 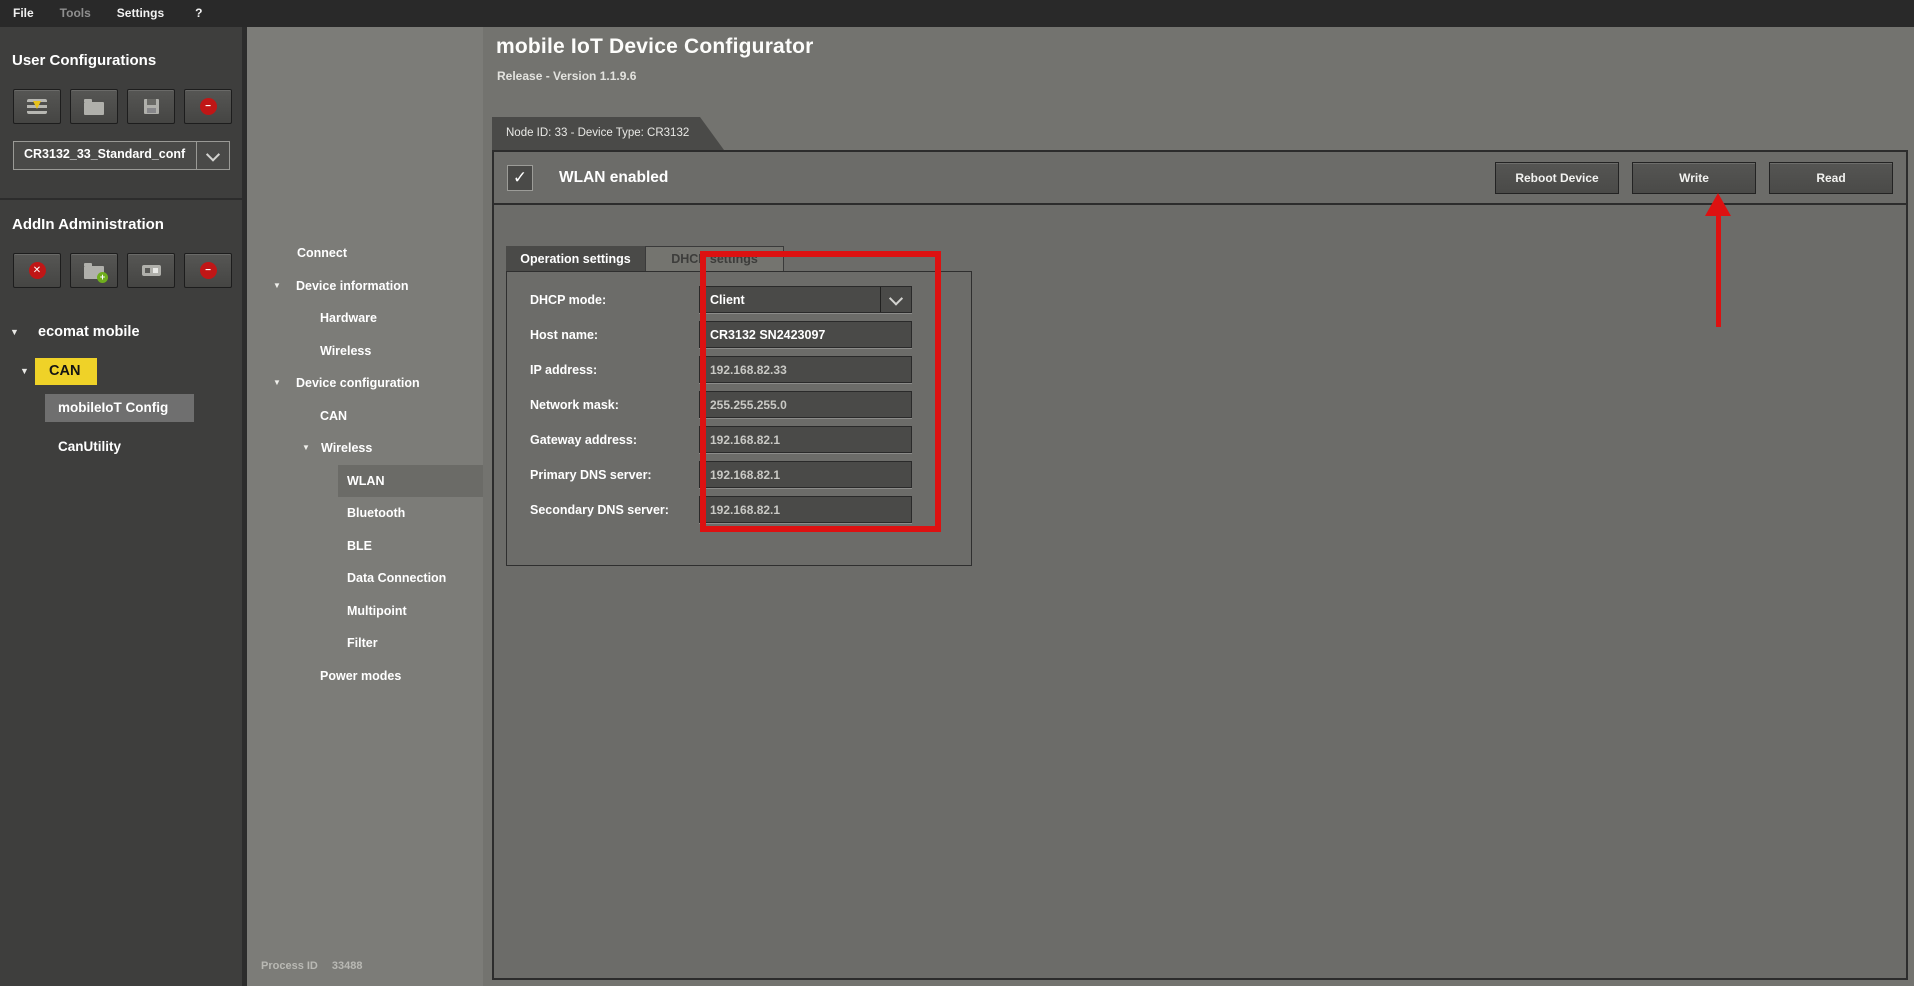 I want to click on chevron-down-icon, so click(x=896, y=298).